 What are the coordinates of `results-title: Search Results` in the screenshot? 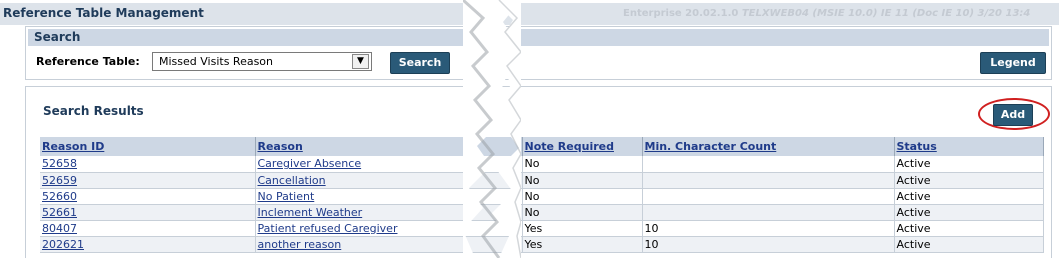 It's located at (93, 111).